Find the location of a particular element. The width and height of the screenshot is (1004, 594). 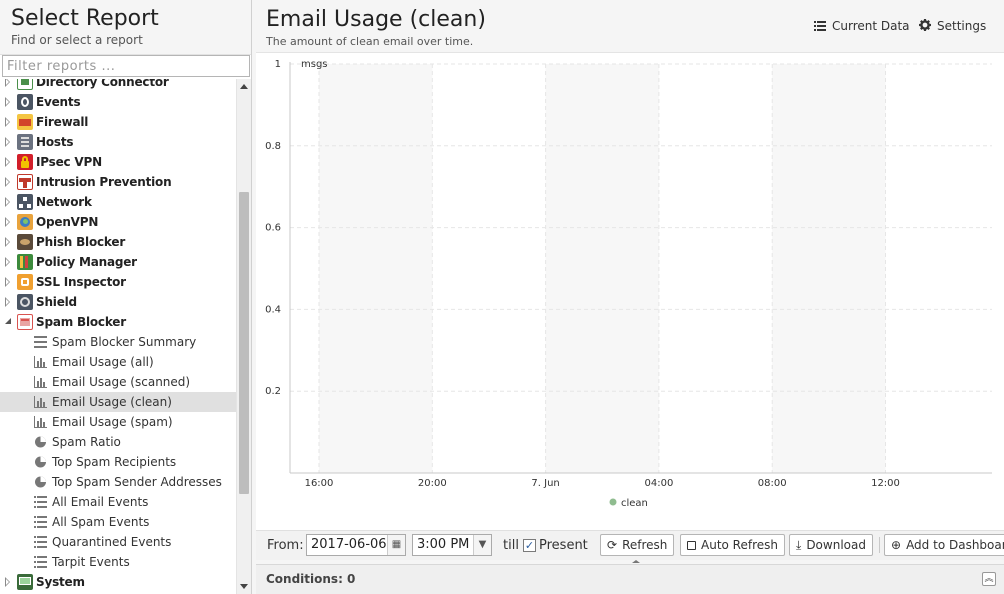

tree-group-policy-manager: Policy Manager is located at coordinates (118, 262).